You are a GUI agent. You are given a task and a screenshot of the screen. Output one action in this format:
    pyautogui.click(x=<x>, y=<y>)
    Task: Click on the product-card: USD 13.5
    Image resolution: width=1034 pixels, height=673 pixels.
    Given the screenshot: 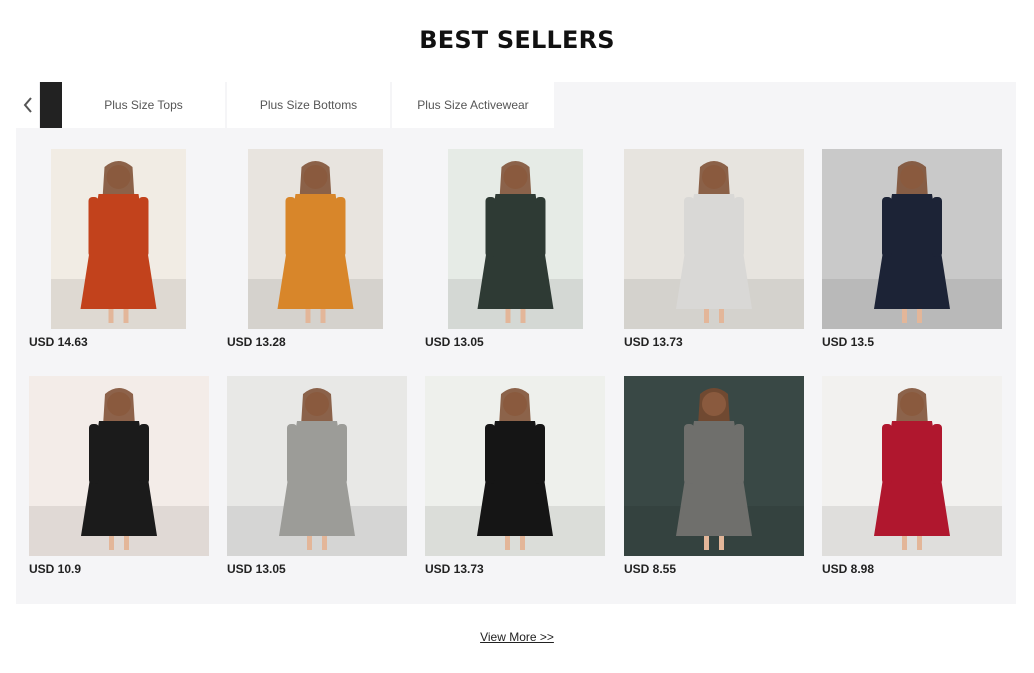 What is the action you would take?
    pyautogui.click(x=912, y=251)
    